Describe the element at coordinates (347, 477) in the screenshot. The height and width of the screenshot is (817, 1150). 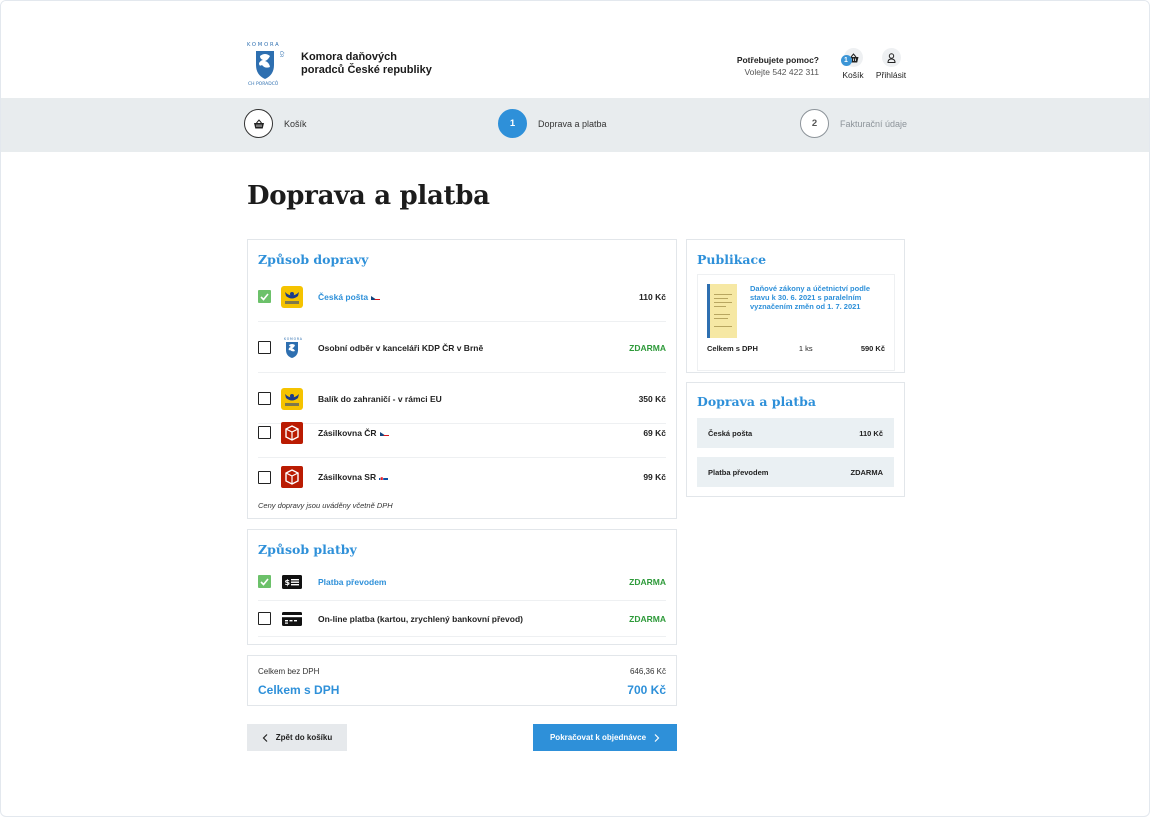
I see `shipping-option-text: Zásilkovna SR` at that location.